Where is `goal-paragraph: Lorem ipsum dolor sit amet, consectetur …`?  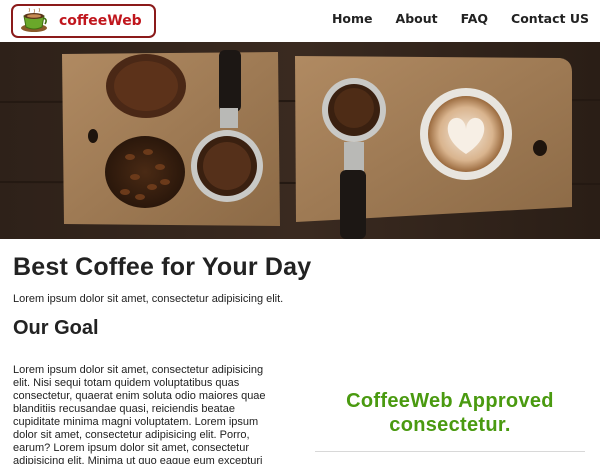
goal-paragraph: Lorem ipsum dolor sit amet, consectetur … is located at coordinates (139, 414).